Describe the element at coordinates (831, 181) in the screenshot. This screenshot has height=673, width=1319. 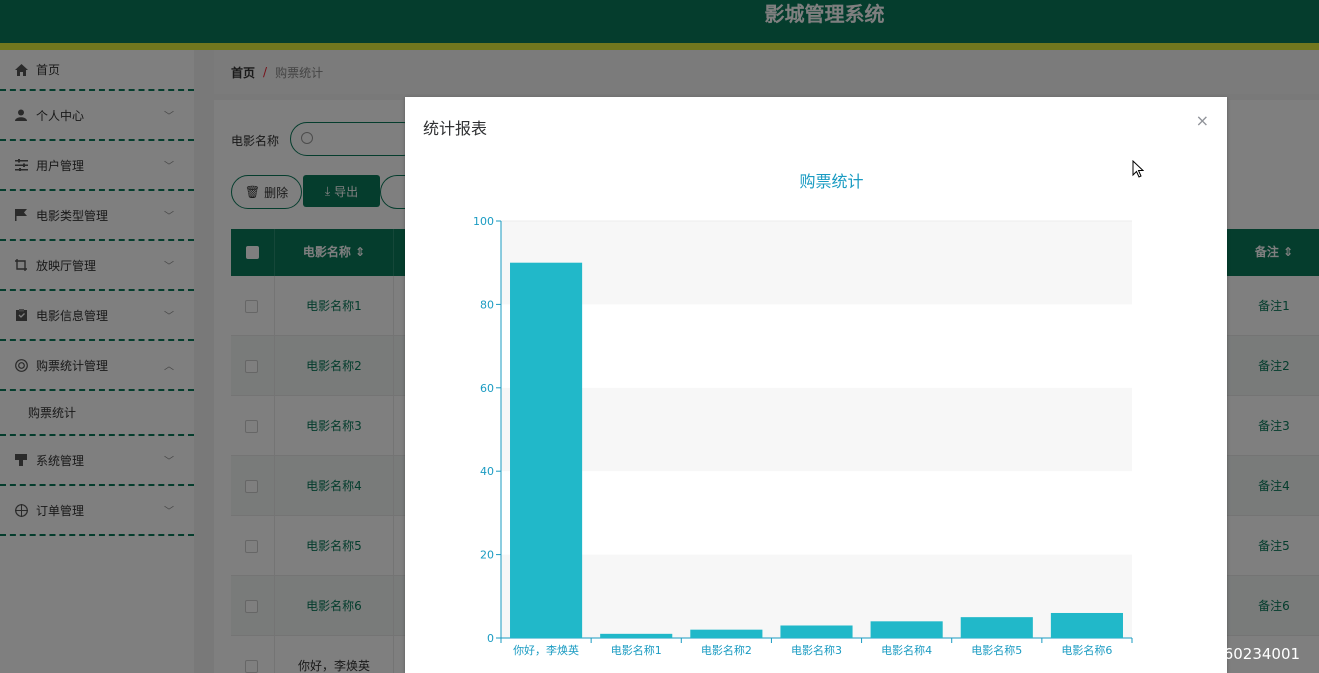
I see `chart-title: 购票统计` at that location.